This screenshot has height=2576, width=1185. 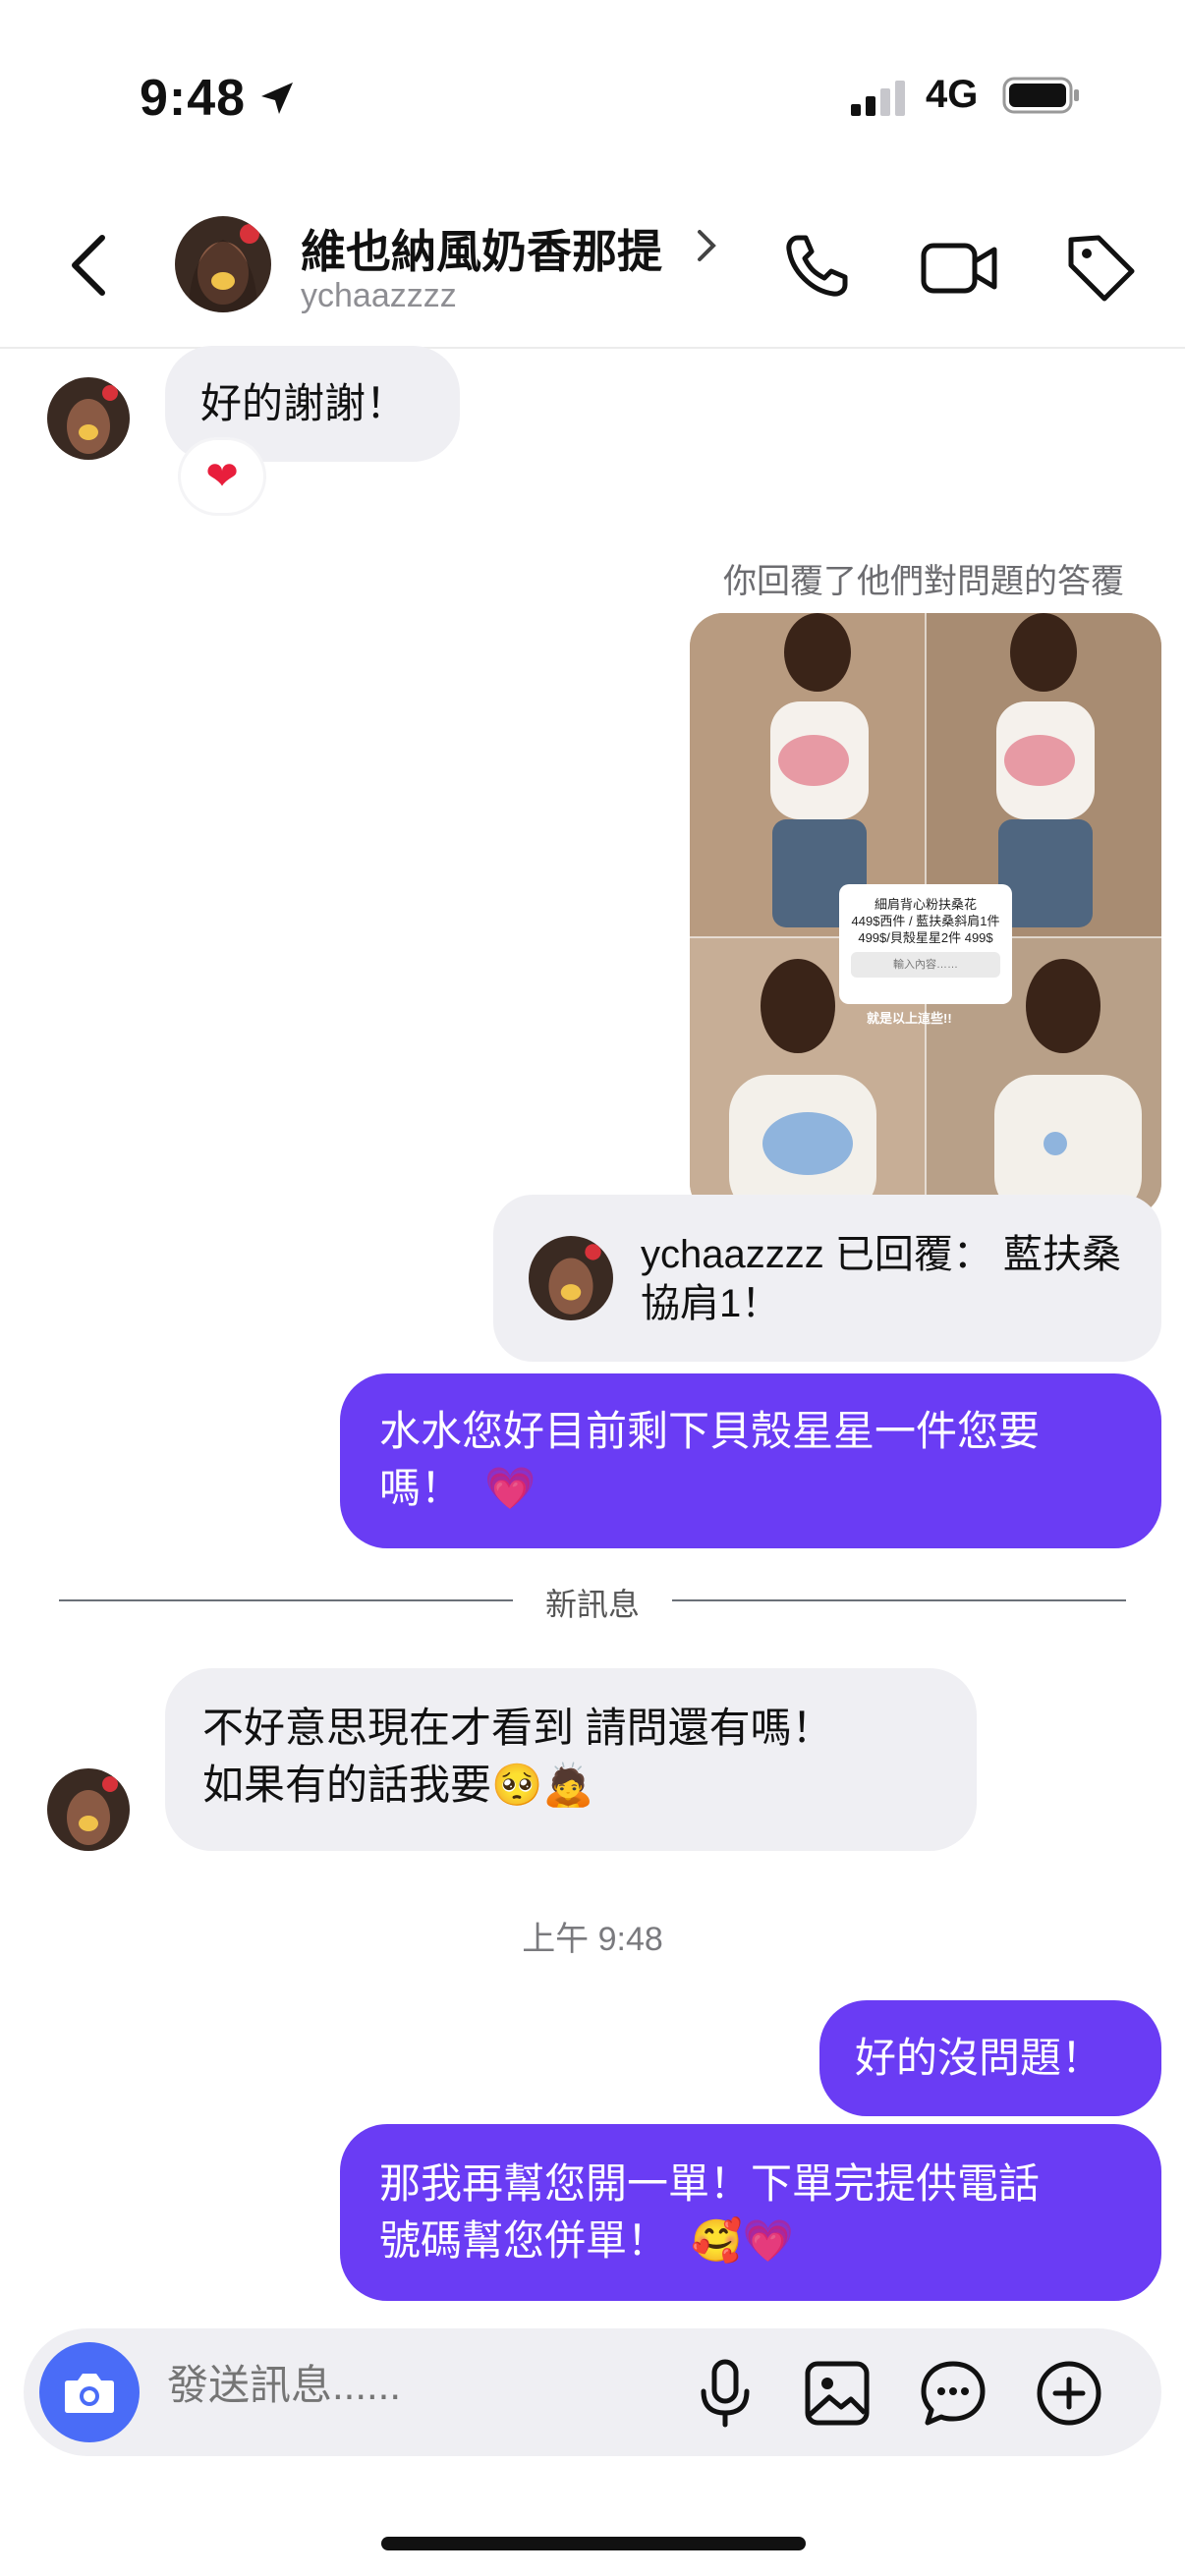 What do you see at coordinates (926, 904) in the screenshot?
I see `sticker-line: 細肩背心粉扶桑花` at bounding box center [926, 904].